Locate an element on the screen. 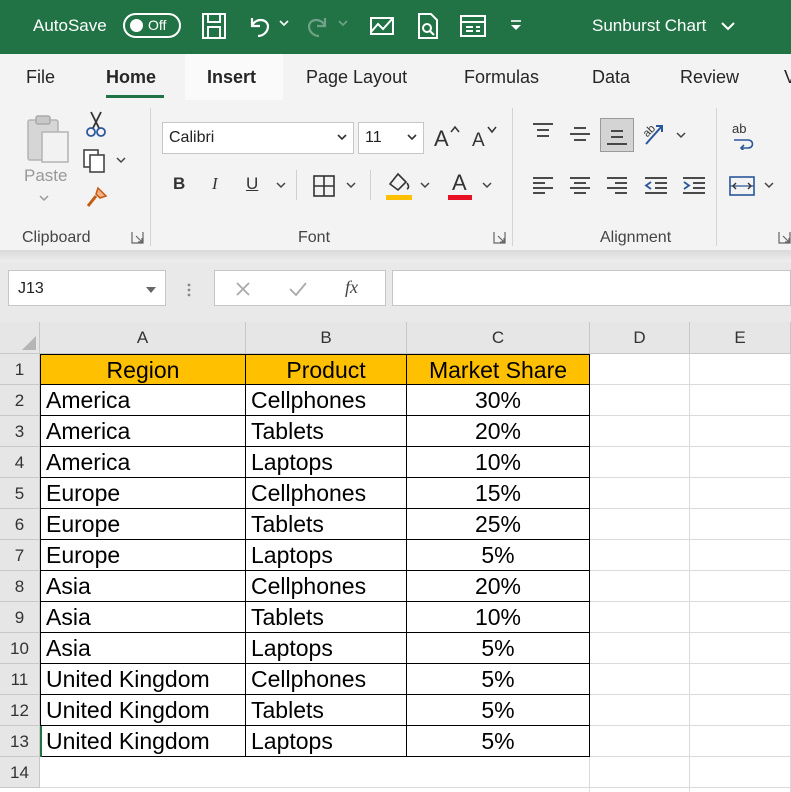 The image size is (791, 792). merge-dropdown-icon is located at coordinates (769, 186).